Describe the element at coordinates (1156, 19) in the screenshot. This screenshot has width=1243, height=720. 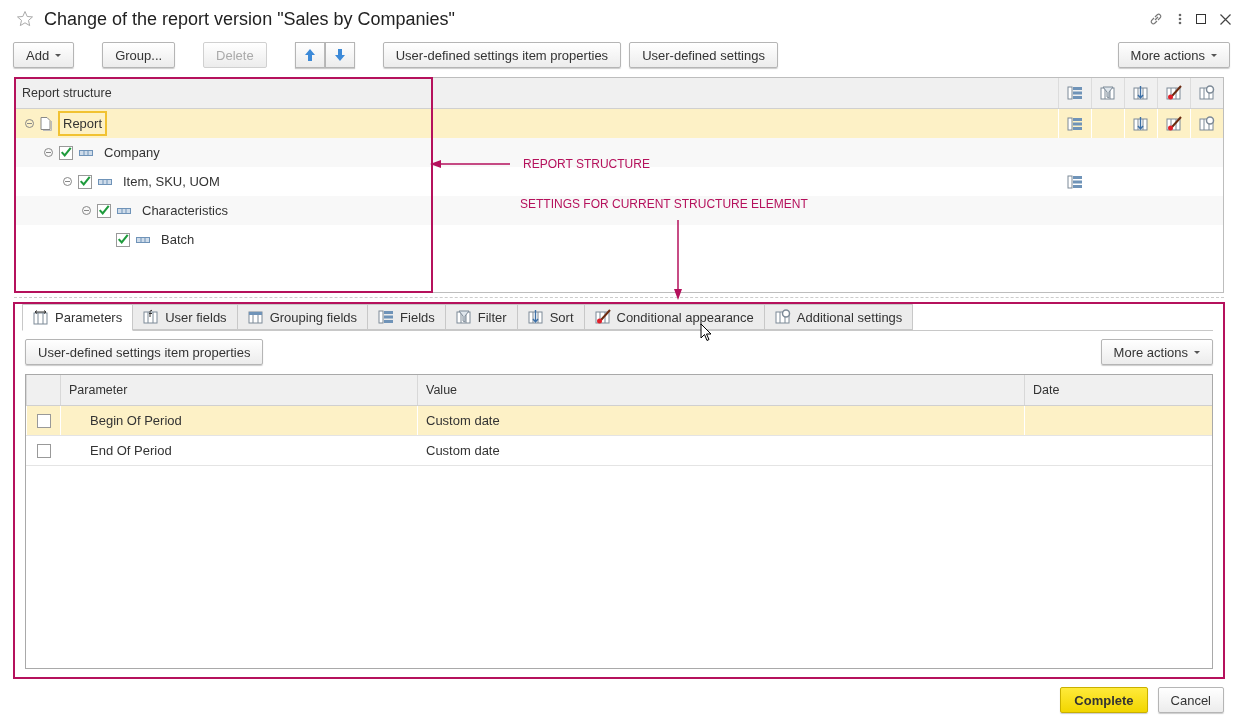
I see `link-icon` at that location.